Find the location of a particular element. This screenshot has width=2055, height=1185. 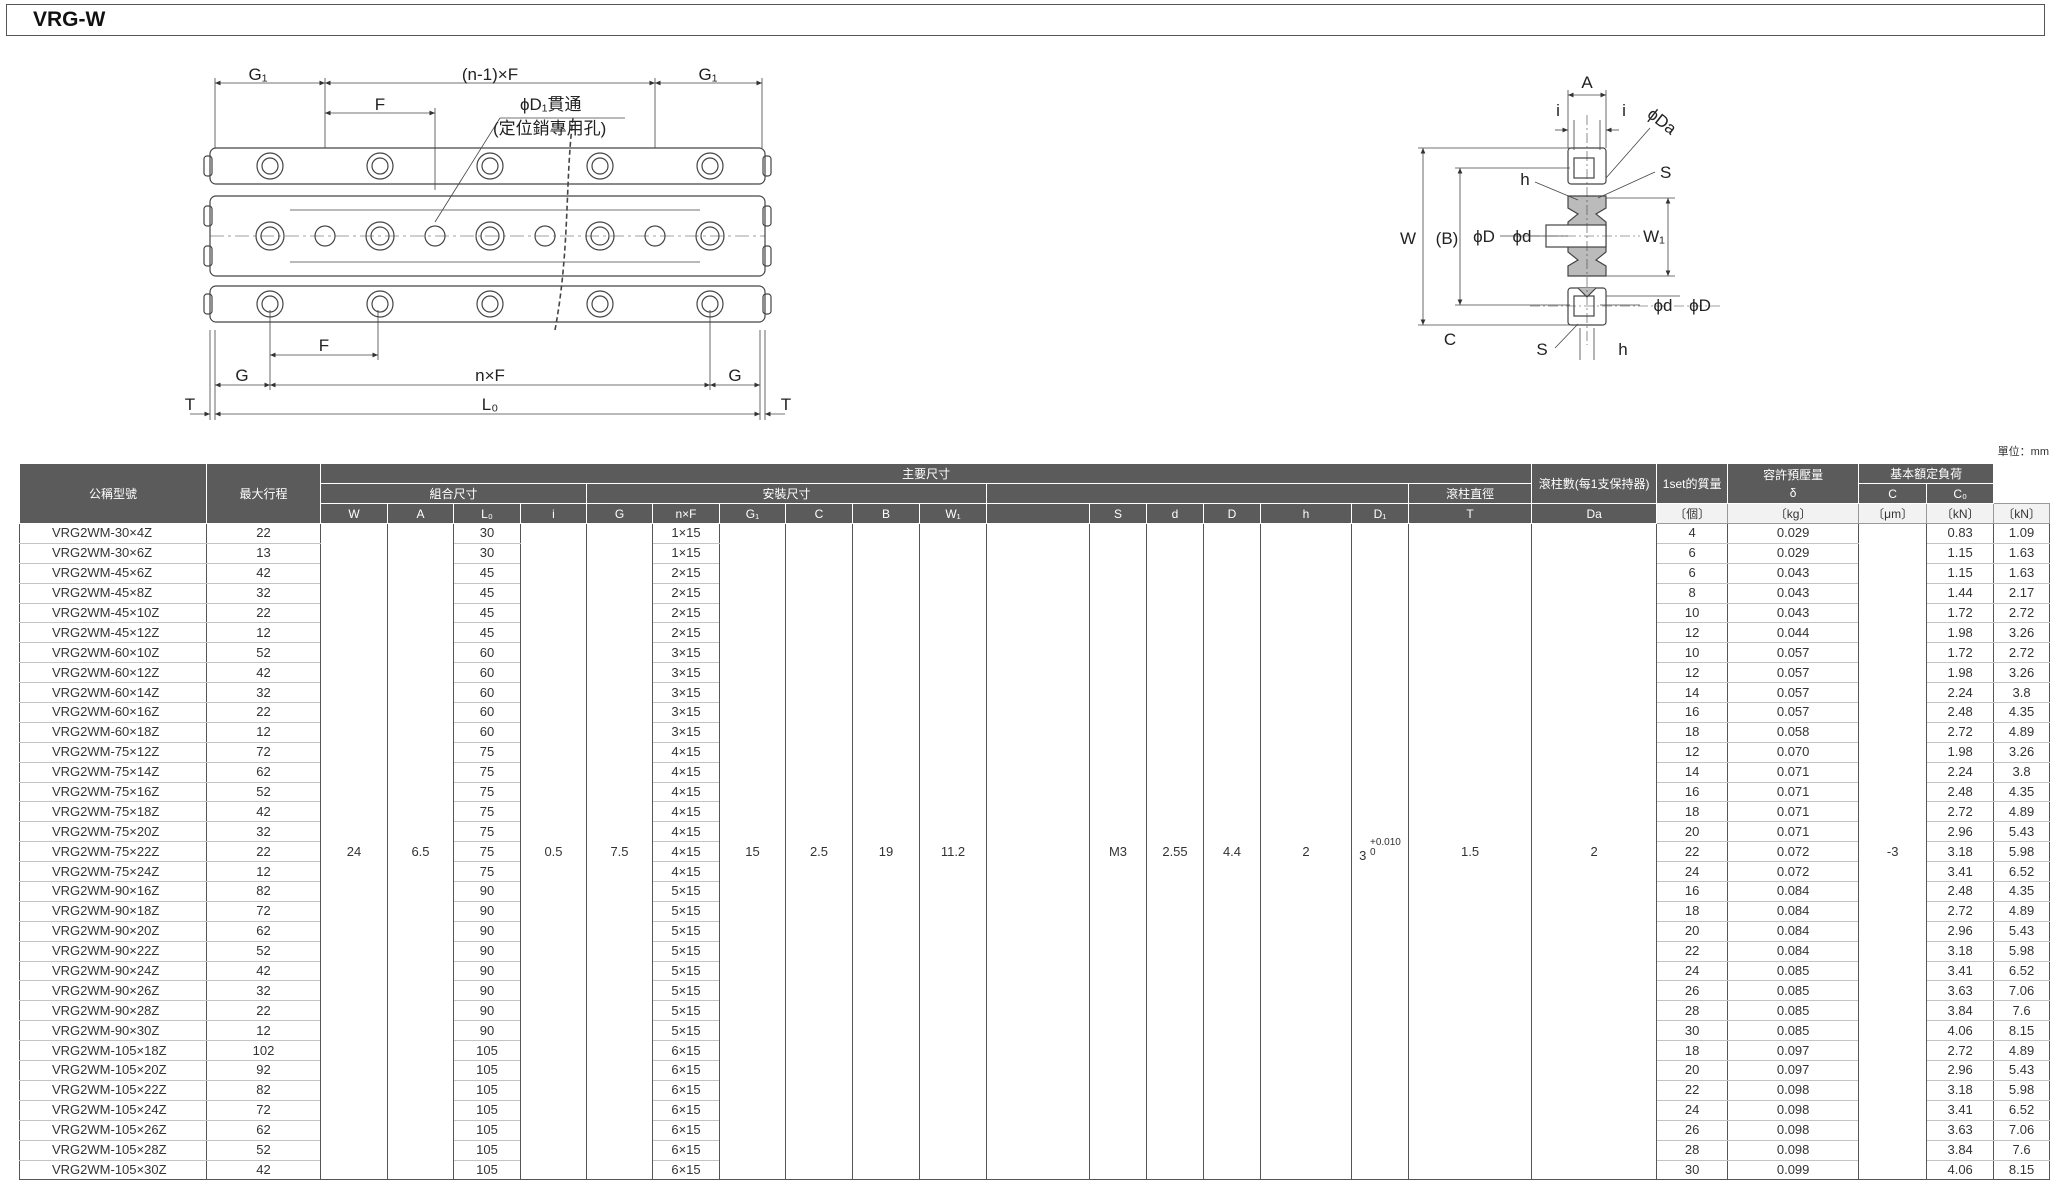

col-stroke: 最大行程 is located at coordinates (263, 493).